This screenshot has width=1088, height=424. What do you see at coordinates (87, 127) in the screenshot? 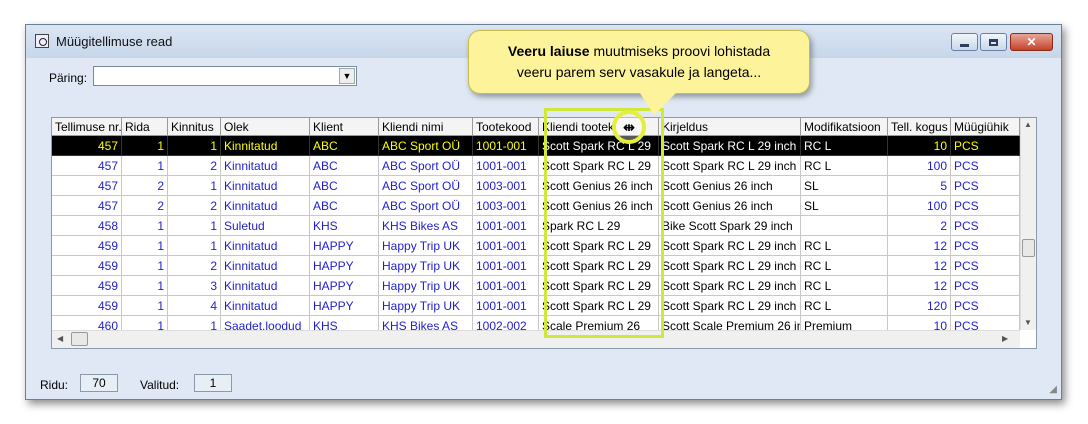
I see `column-header: Tellimuse nr.` at bounding box center [87, 127].